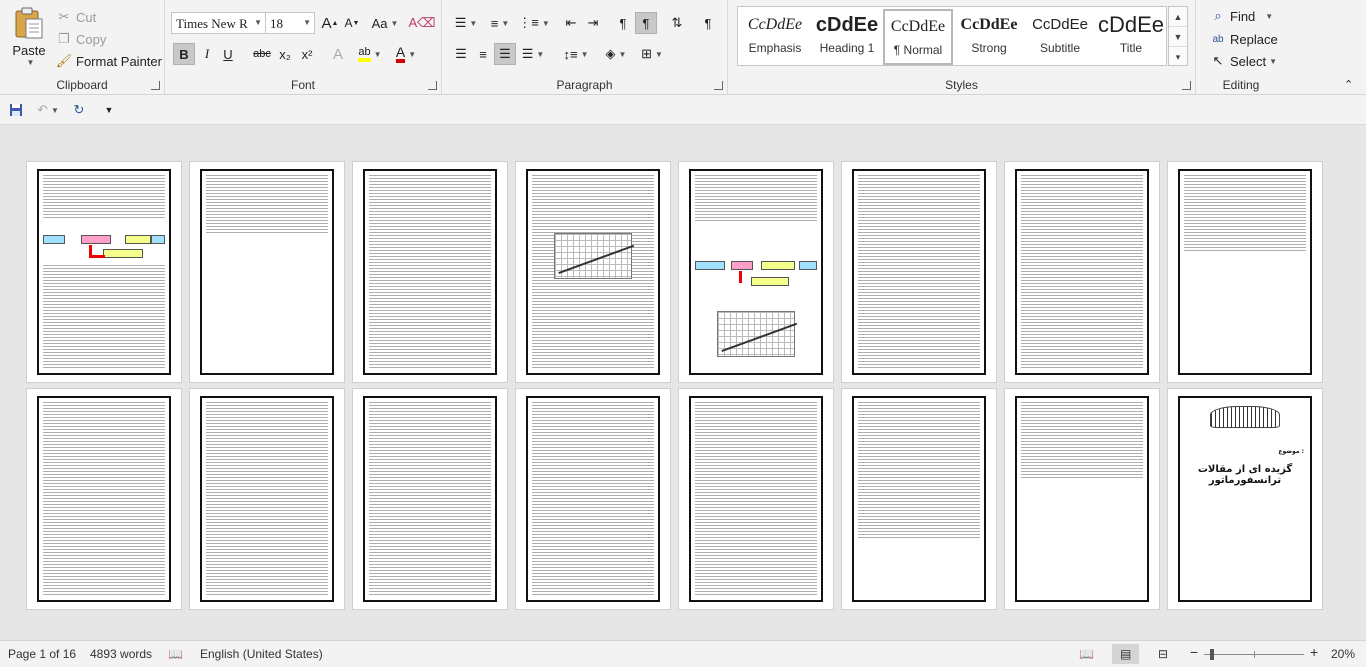 The width and height of the screenshot is (1366, 667). Describe the element at coordinates (338, 54) in the screenshot. I see `text-effects-button: A` at that location.